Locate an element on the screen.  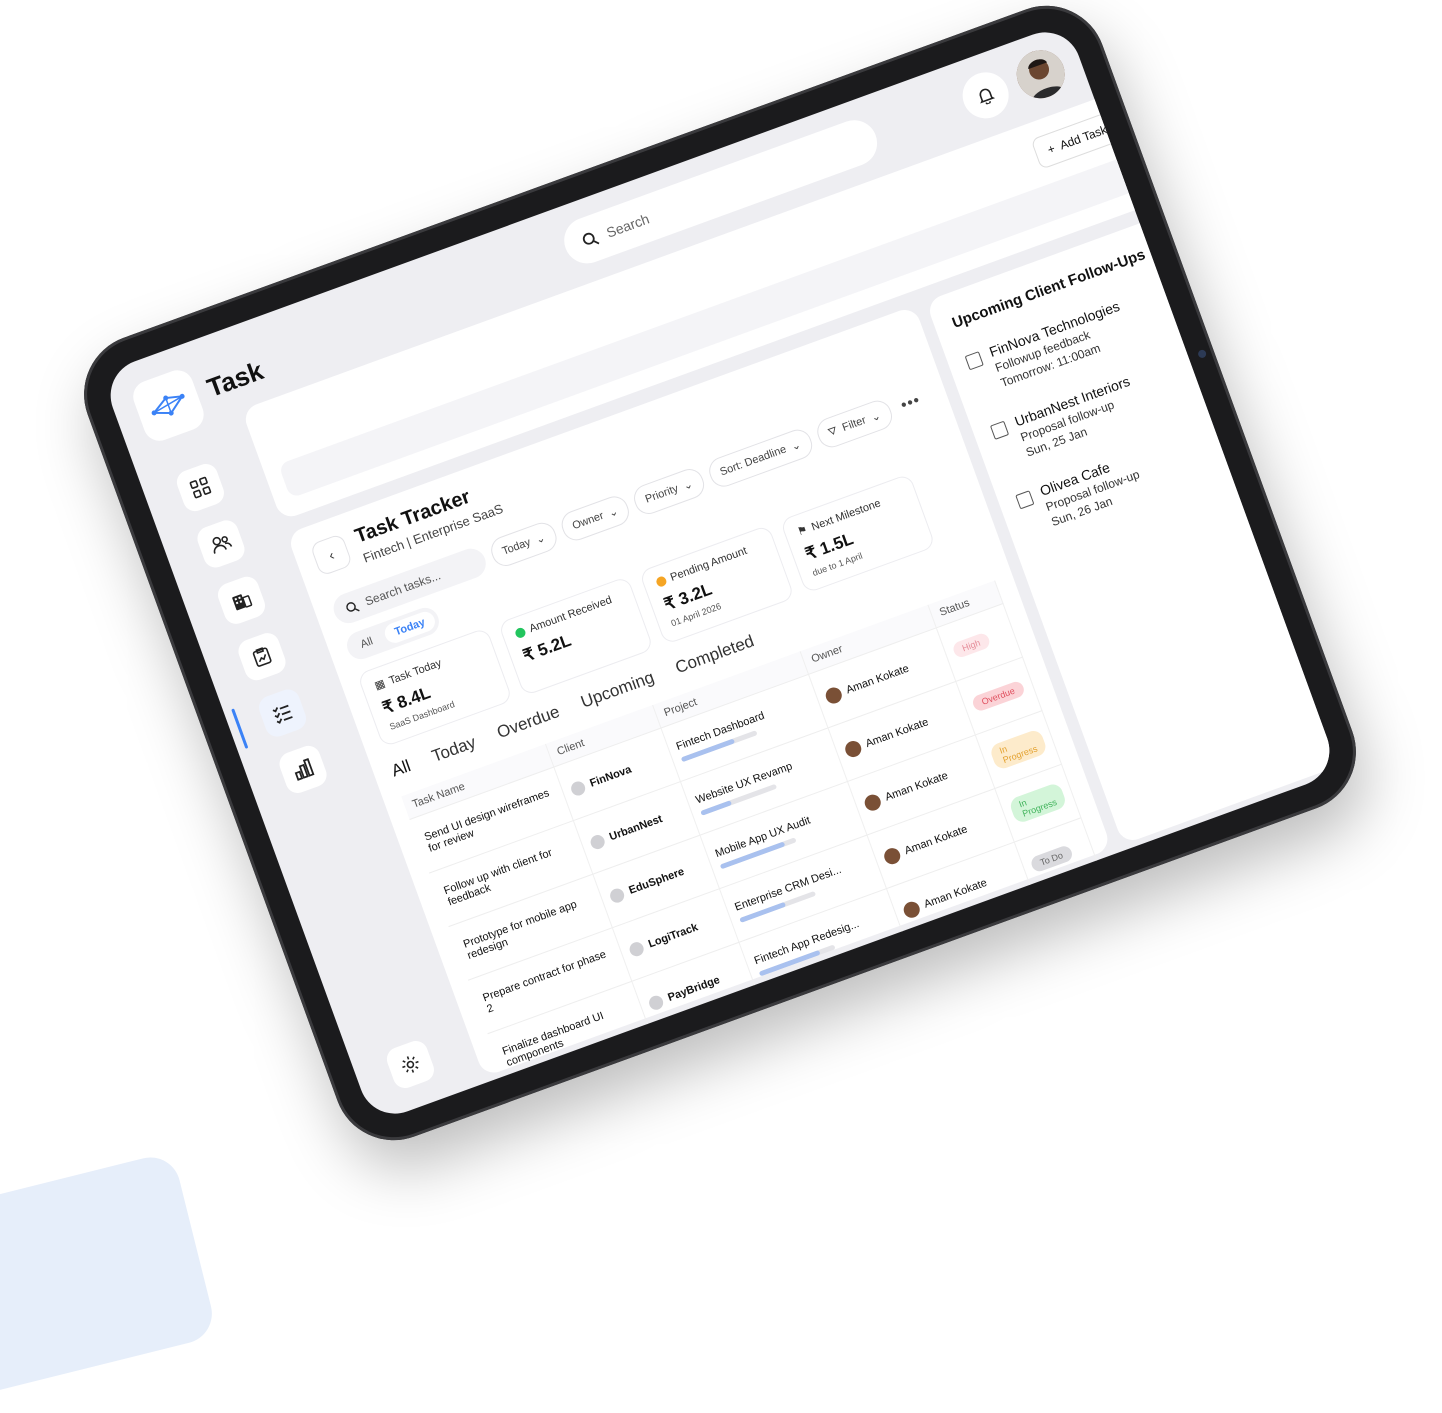
app-title: Task is located at coordinates (235, 379).